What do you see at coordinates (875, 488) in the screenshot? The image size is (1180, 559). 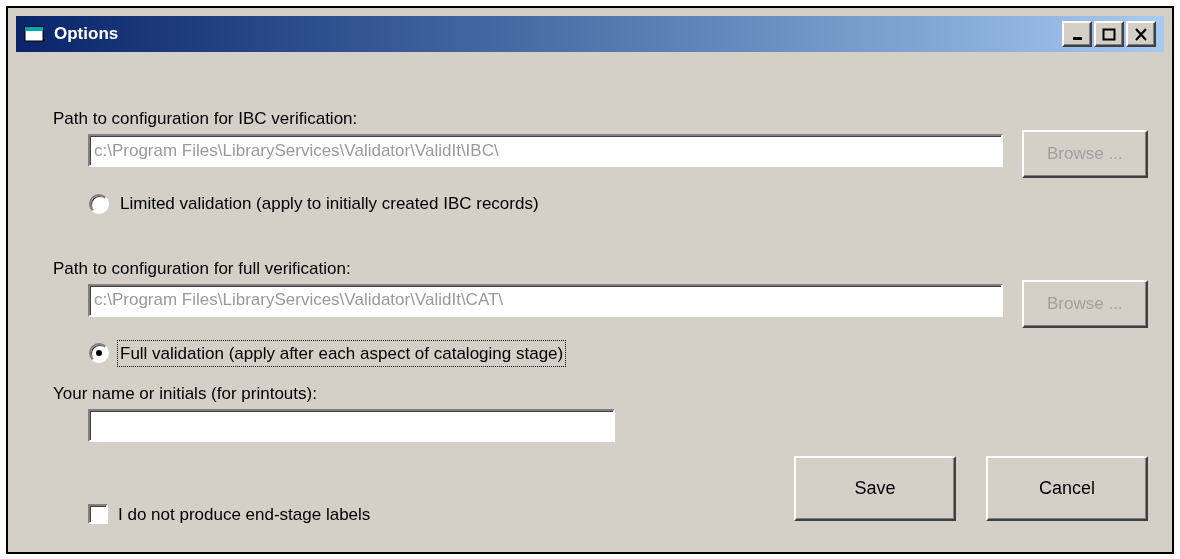 I see `save-button: Save` at bounding box center [875, 488].